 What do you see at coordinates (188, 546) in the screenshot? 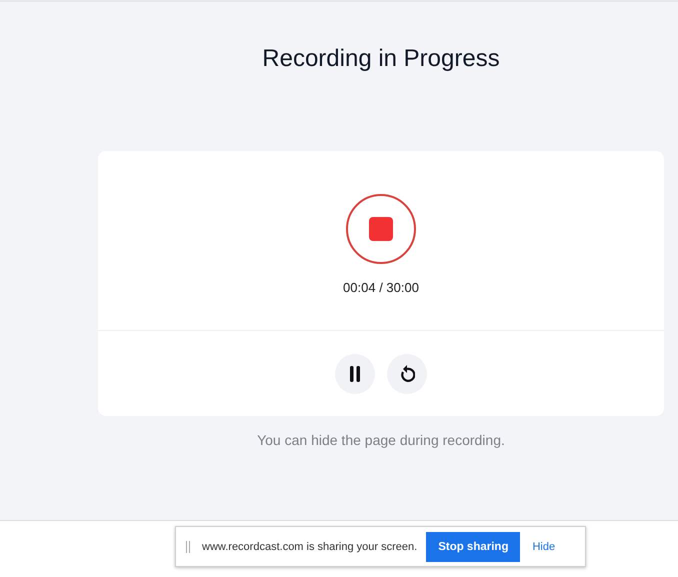
I see `drag-handle-icon` at bounding box center [188, 546].